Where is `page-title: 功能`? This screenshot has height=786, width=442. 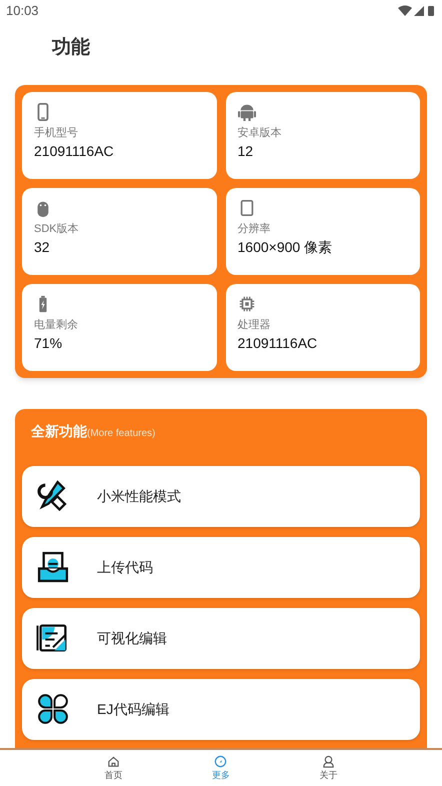 page-title: 功能 is located at coordinates (71, 47).